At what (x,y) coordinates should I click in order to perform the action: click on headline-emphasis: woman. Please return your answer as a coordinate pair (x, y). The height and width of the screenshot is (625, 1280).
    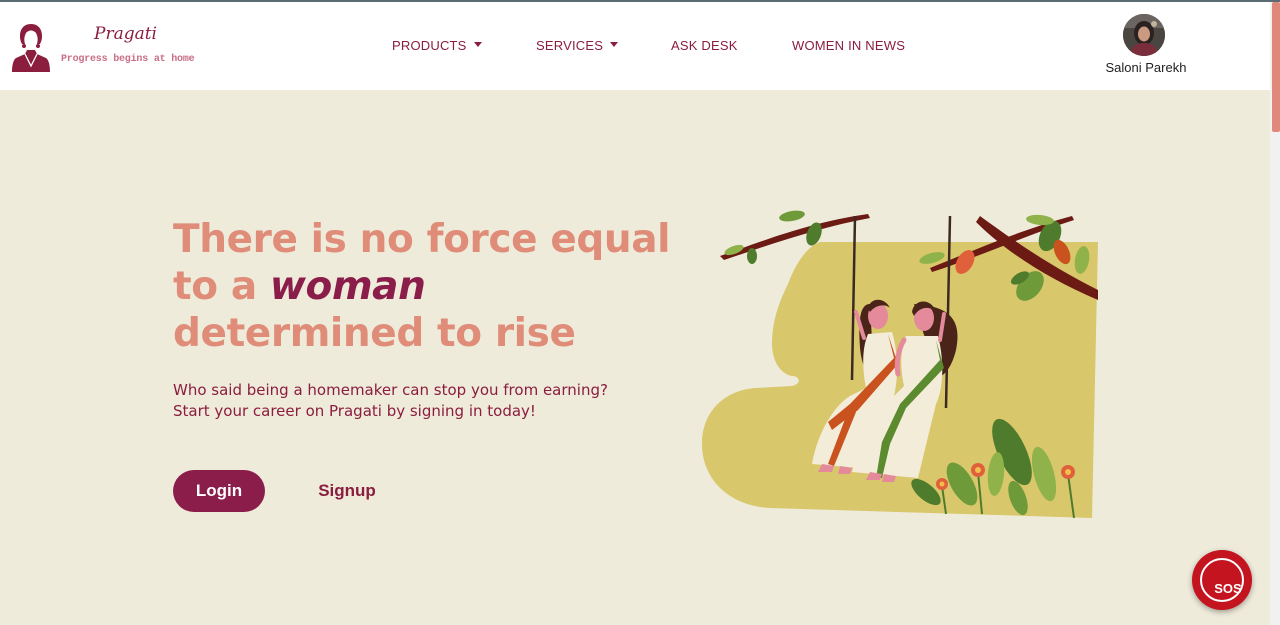
    Looking at the image, I should click on (347, 286).